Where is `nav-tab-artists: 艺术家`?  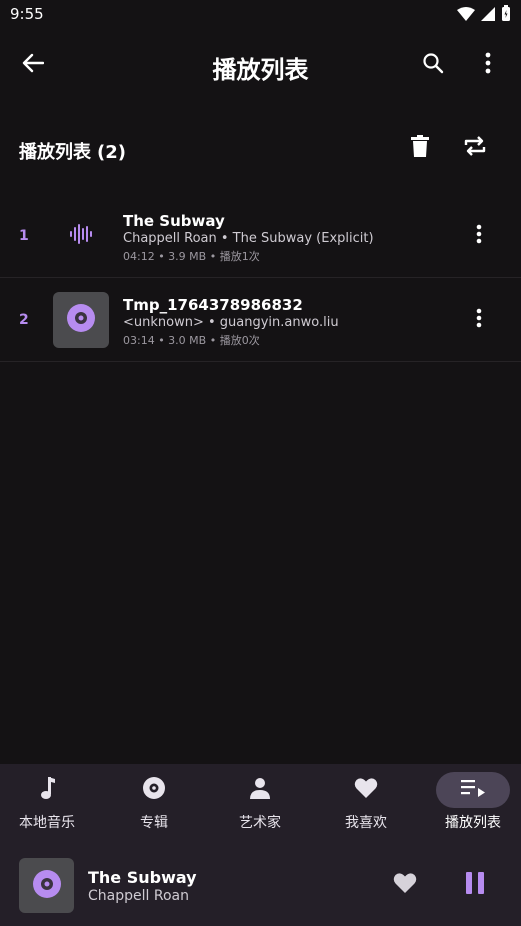
nav-tab-artists: 艺术家 is located at coordinates (260, 804).